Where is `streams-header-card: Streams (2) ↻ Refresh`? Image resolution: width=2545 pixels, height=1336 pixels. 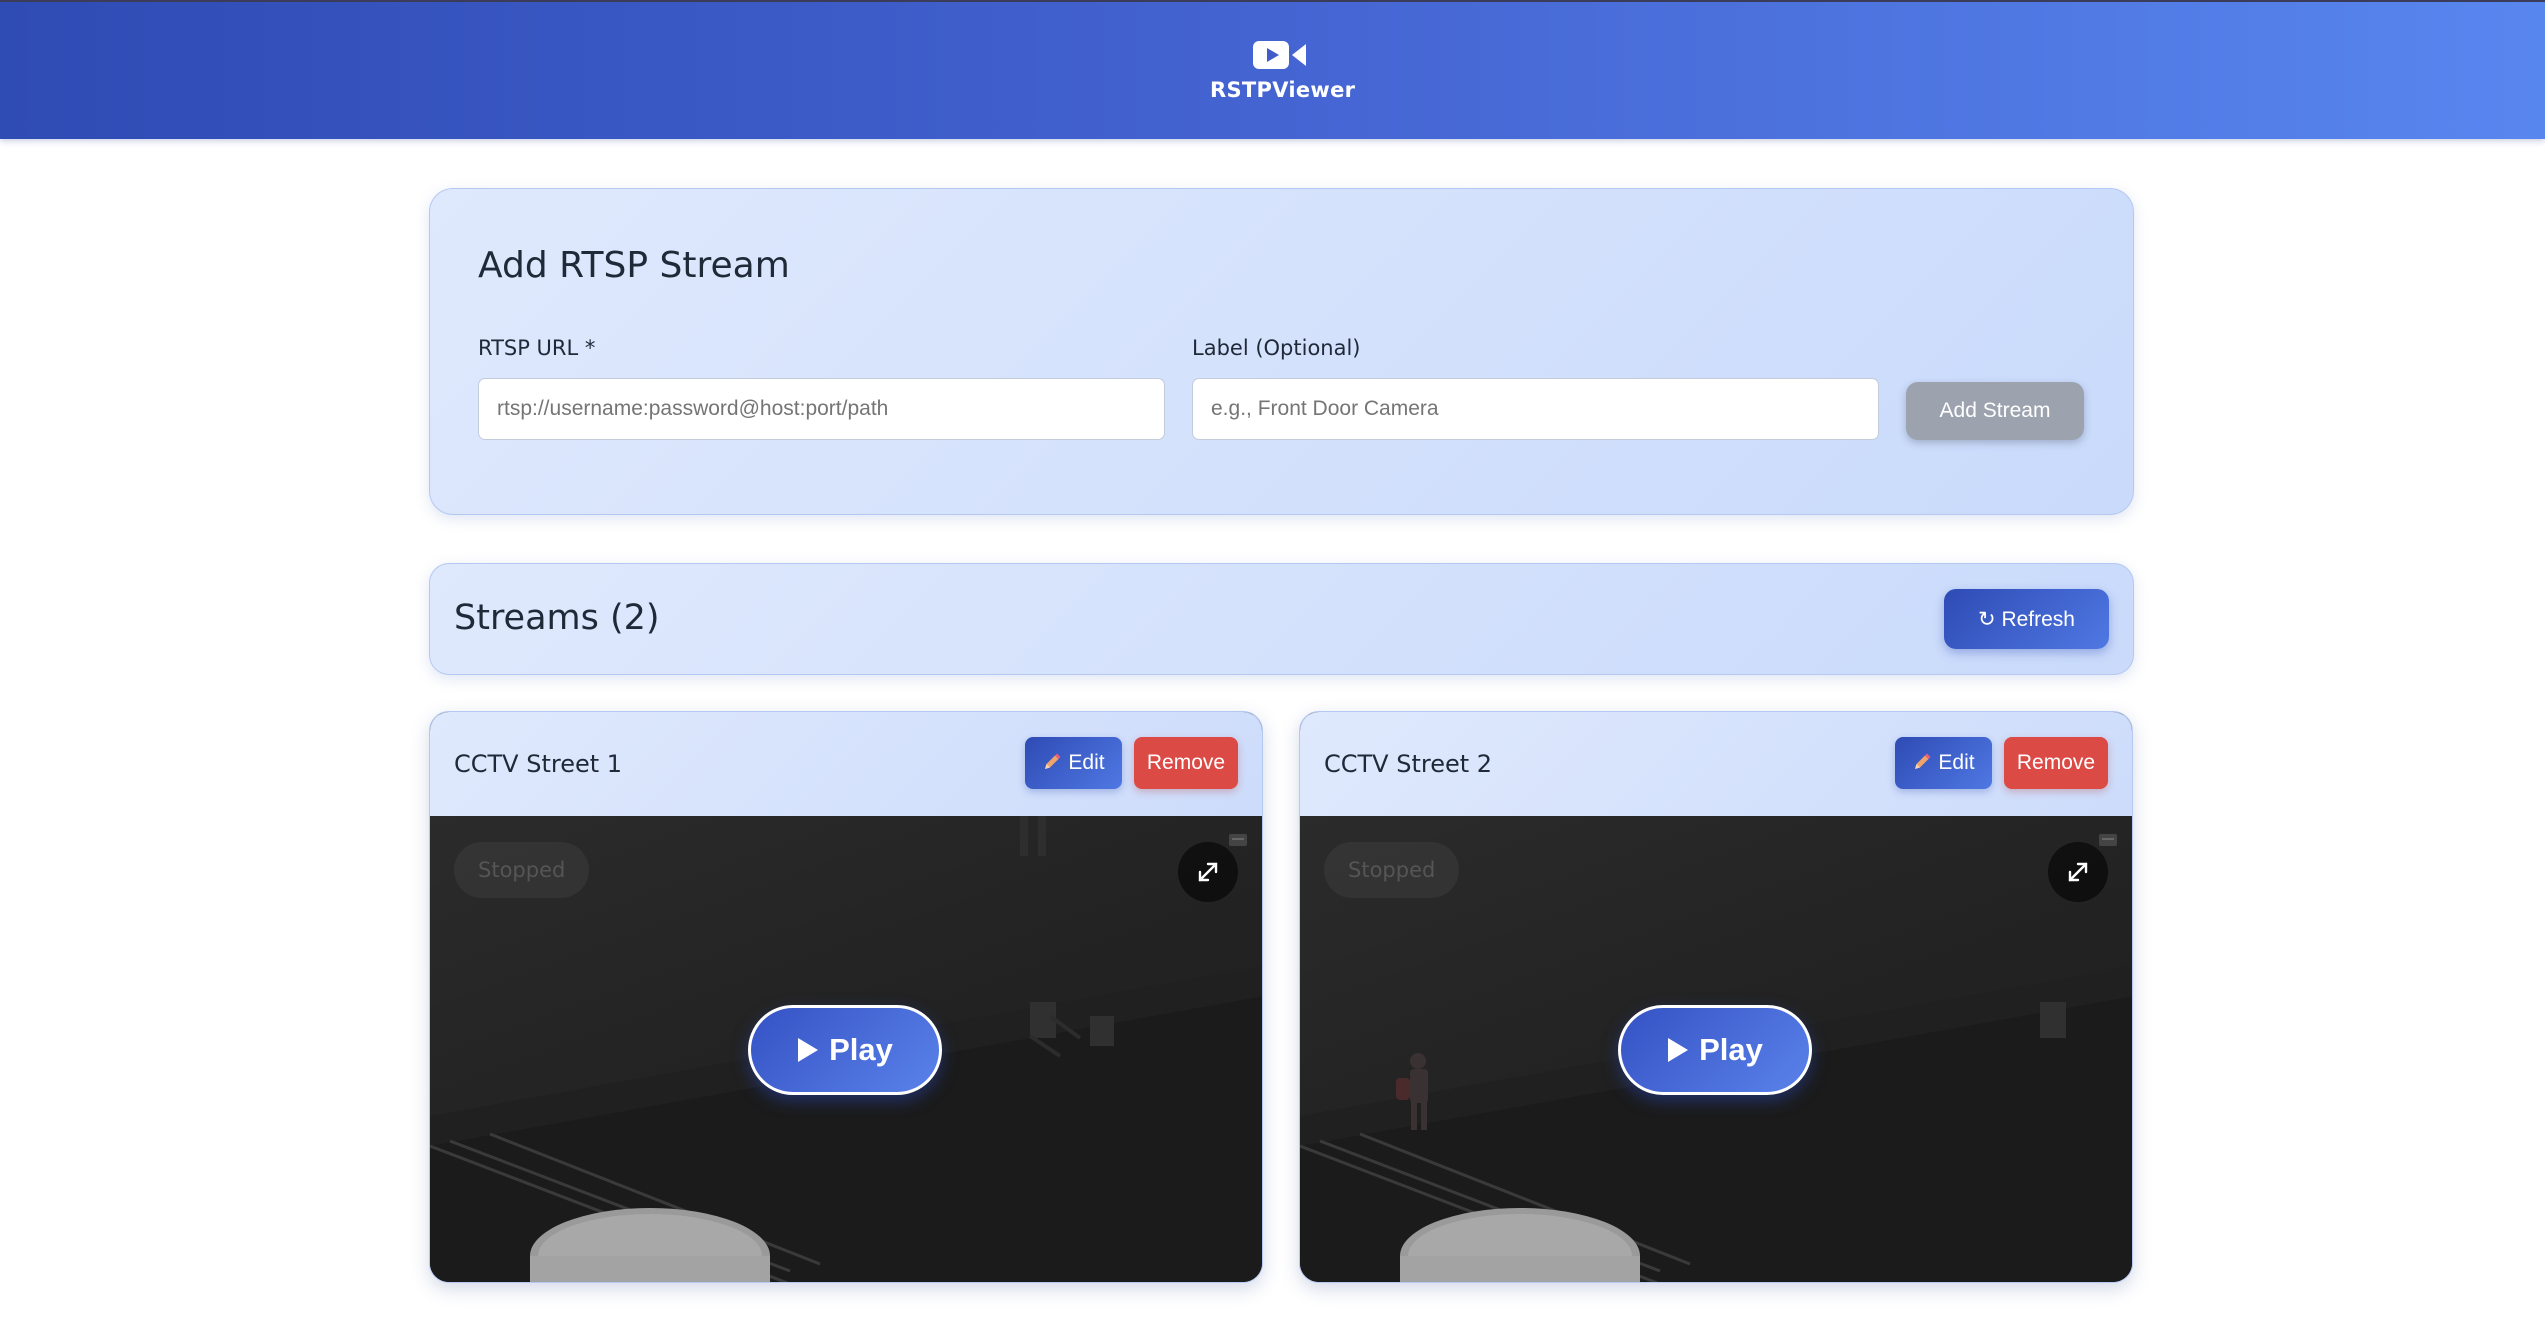
streams-header-card: Streams (2) ↻ Refresh is located at coordinates (1281, 619).